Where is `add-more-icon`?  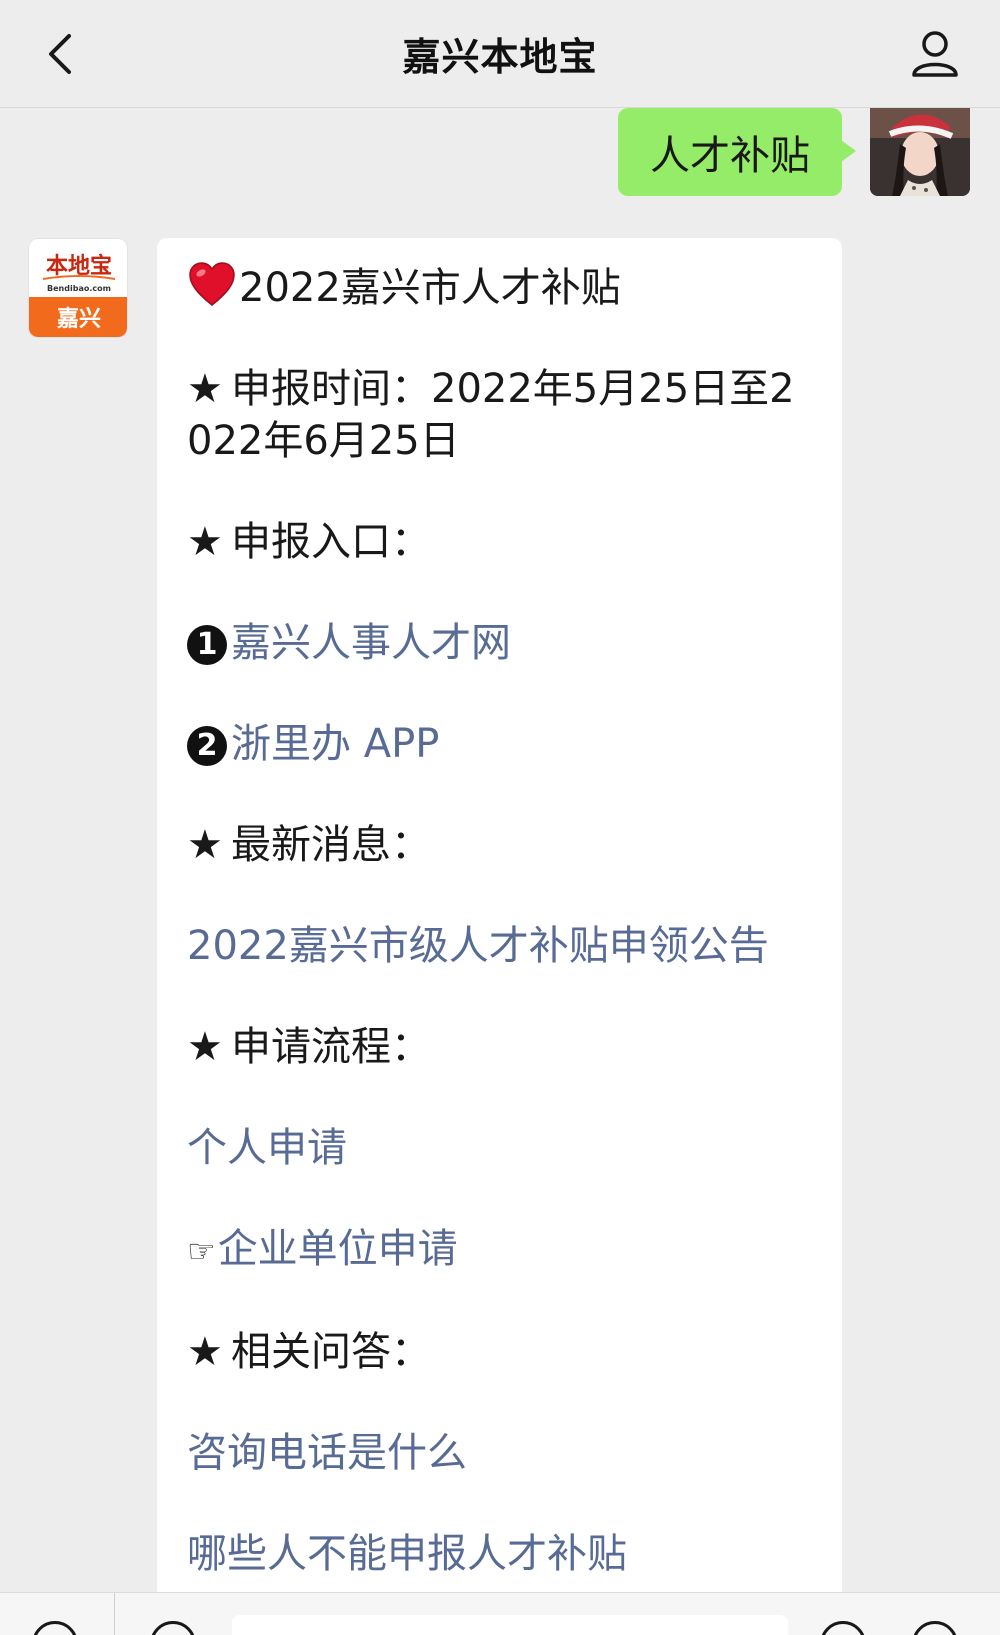 add-more-icon is located at coordinates (935, 1628).